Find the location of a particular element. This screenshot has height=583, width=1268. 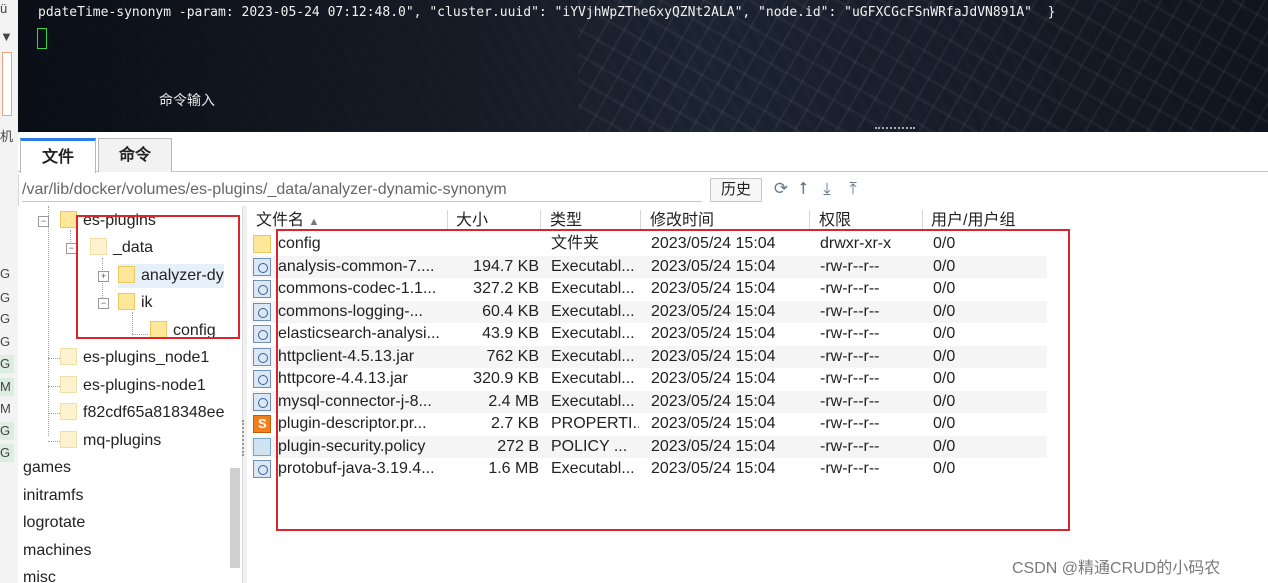

tree-item-es-plugins-node1-dash: es-plugins-node1 is located at coordinates (133, 386).